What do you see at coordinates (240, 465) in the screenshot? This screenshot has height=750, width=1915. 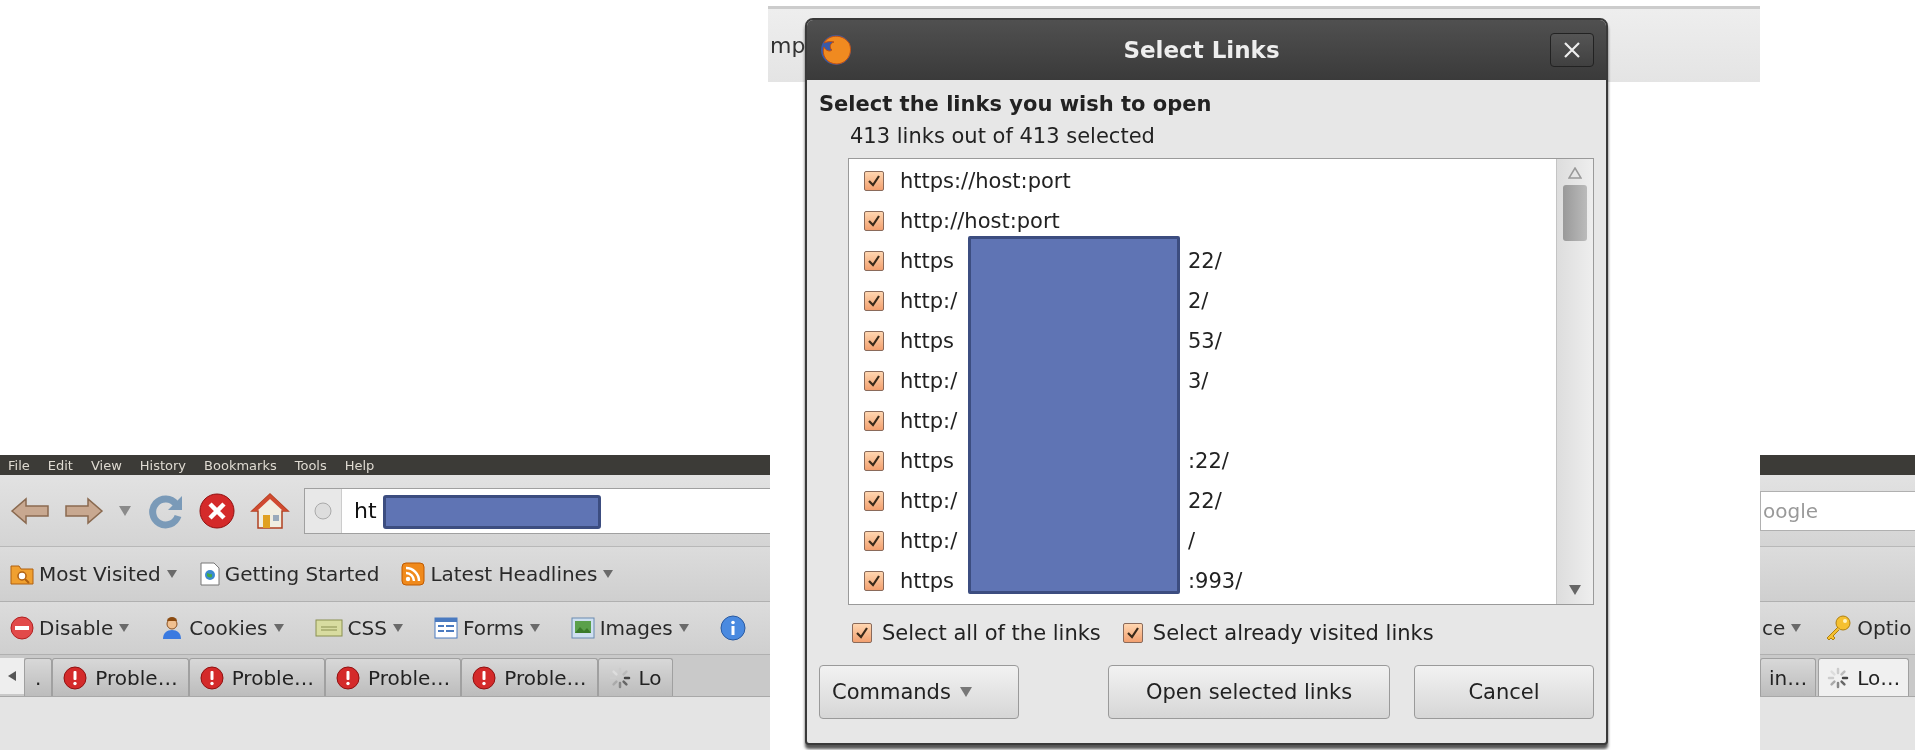 I see `menu-item: Bookmarks` at bounding box center [240, 465].